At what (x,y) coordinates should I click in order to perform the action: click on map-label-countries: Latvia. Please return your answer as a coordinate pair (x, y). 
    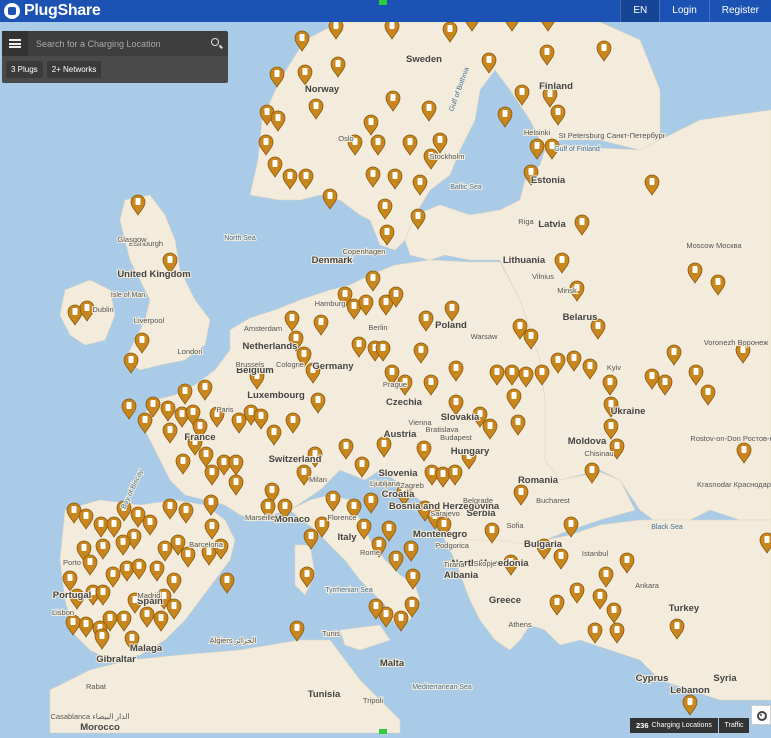
    Looking at the image, I should click on (552, 224).